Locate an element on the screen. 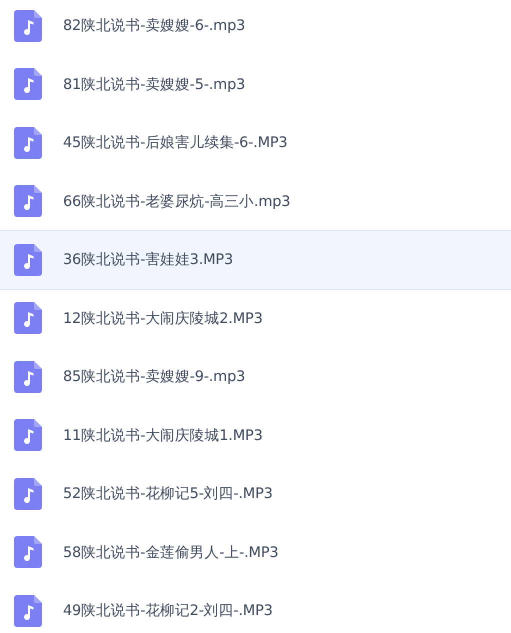  file-name: 11陕北说书-大闹庆陵城1.MP3 is located at coordinates (163, 435).